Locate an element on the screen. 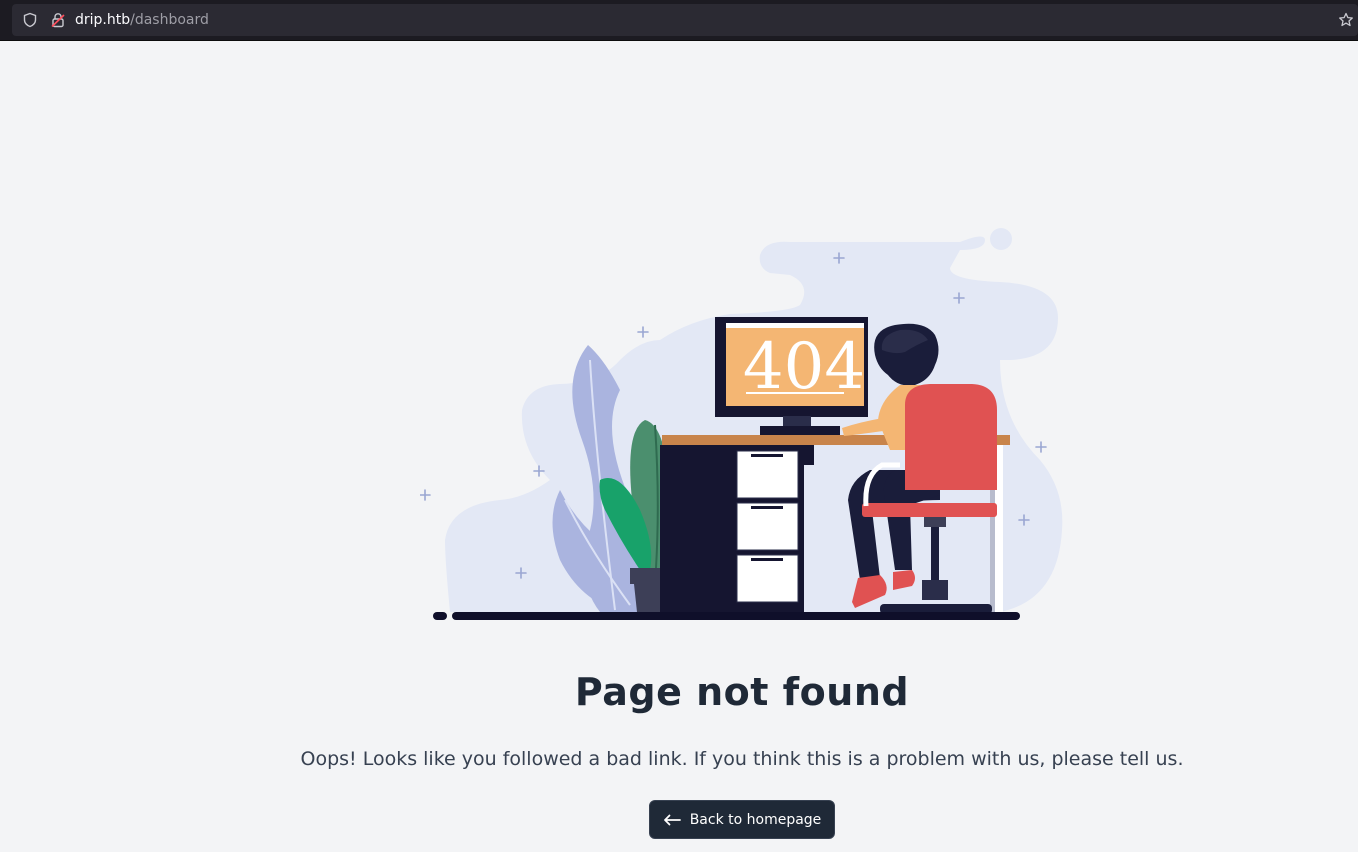 The image size is (1358, 852). back-button-label: Back to homepage is located at coordinates (755, 819).